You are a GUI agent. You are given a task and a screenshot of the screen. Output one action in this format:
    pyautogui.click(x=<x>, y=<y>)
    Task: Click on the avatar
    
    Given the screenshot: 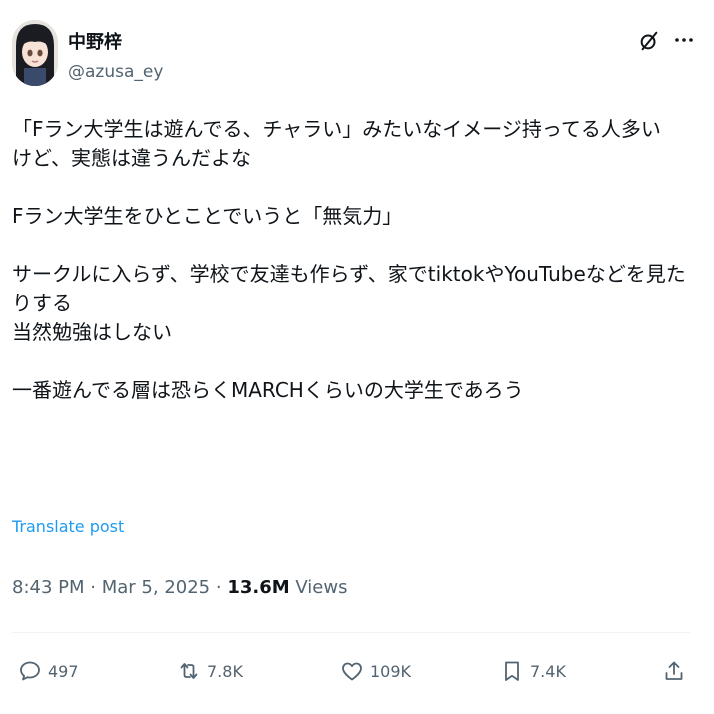 What is the action you would take?
    pyautogui.click(x=35, y=53)
    